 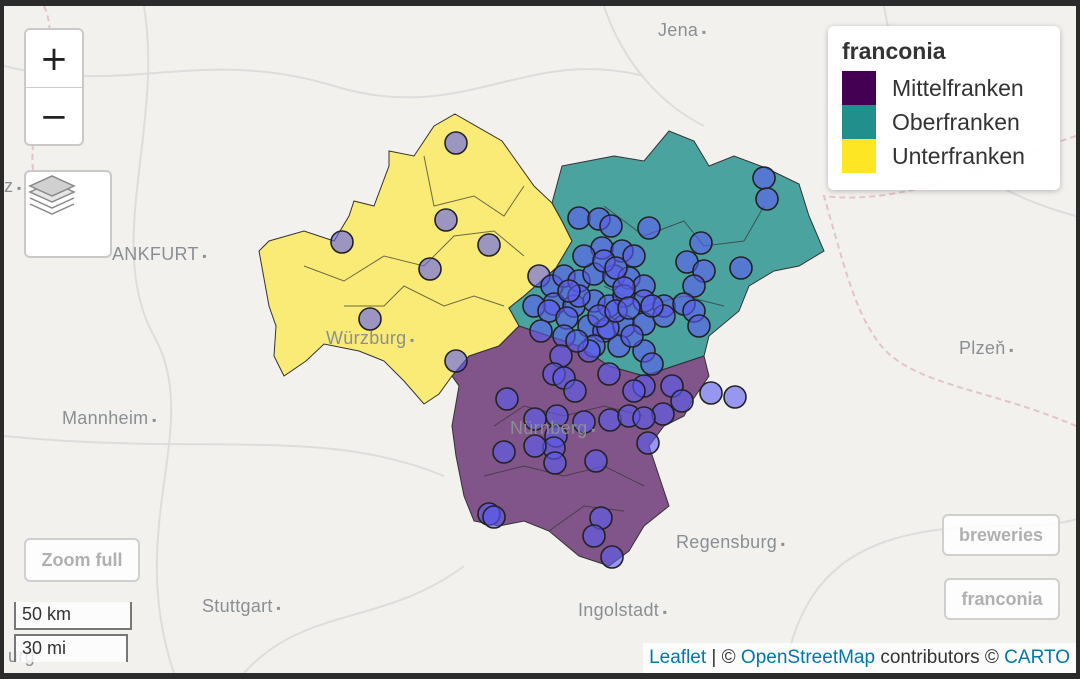 I want to click on layers-icon, so click(x=52, y=195).